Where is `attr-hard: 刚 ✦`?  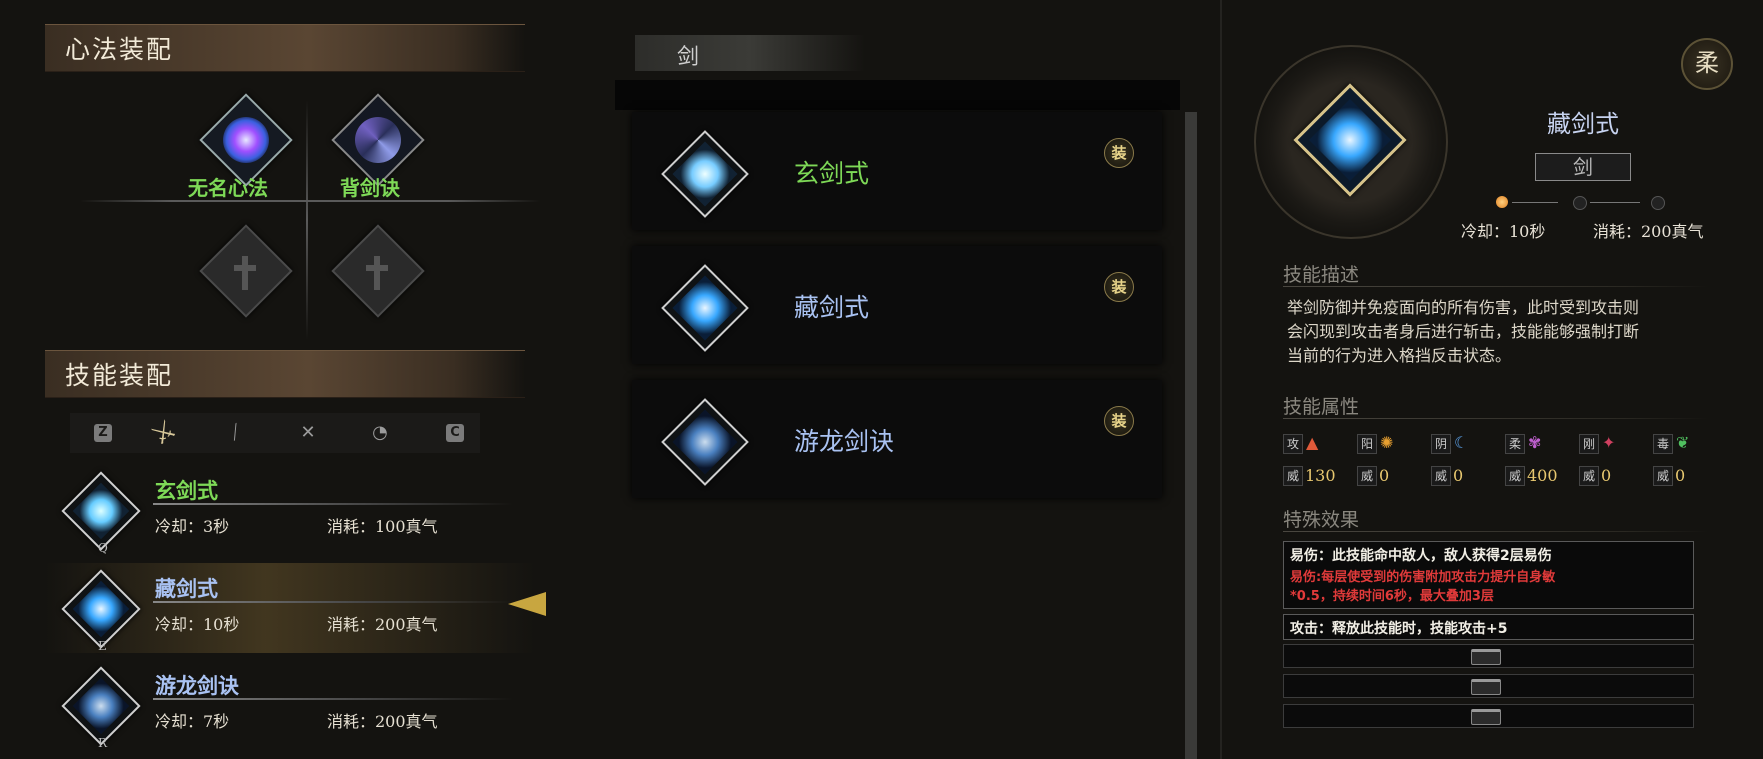 attr-hard: 刚 ✦ is located at coordinates (1597, 443).